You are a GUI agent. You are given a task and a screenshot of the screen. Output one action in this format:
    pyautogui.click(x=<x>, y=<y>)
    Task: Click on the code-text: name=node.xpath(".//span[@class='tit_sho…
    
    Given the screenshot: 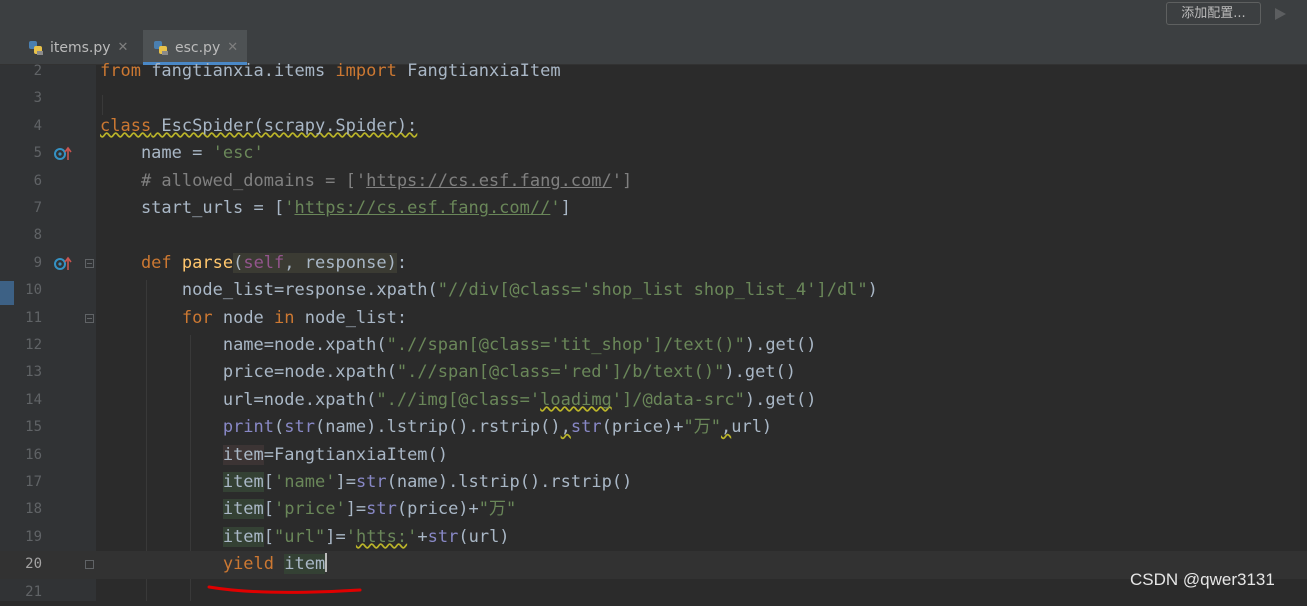 What is the action you would take?
    pyautogui.click(x=519, y=345)
    